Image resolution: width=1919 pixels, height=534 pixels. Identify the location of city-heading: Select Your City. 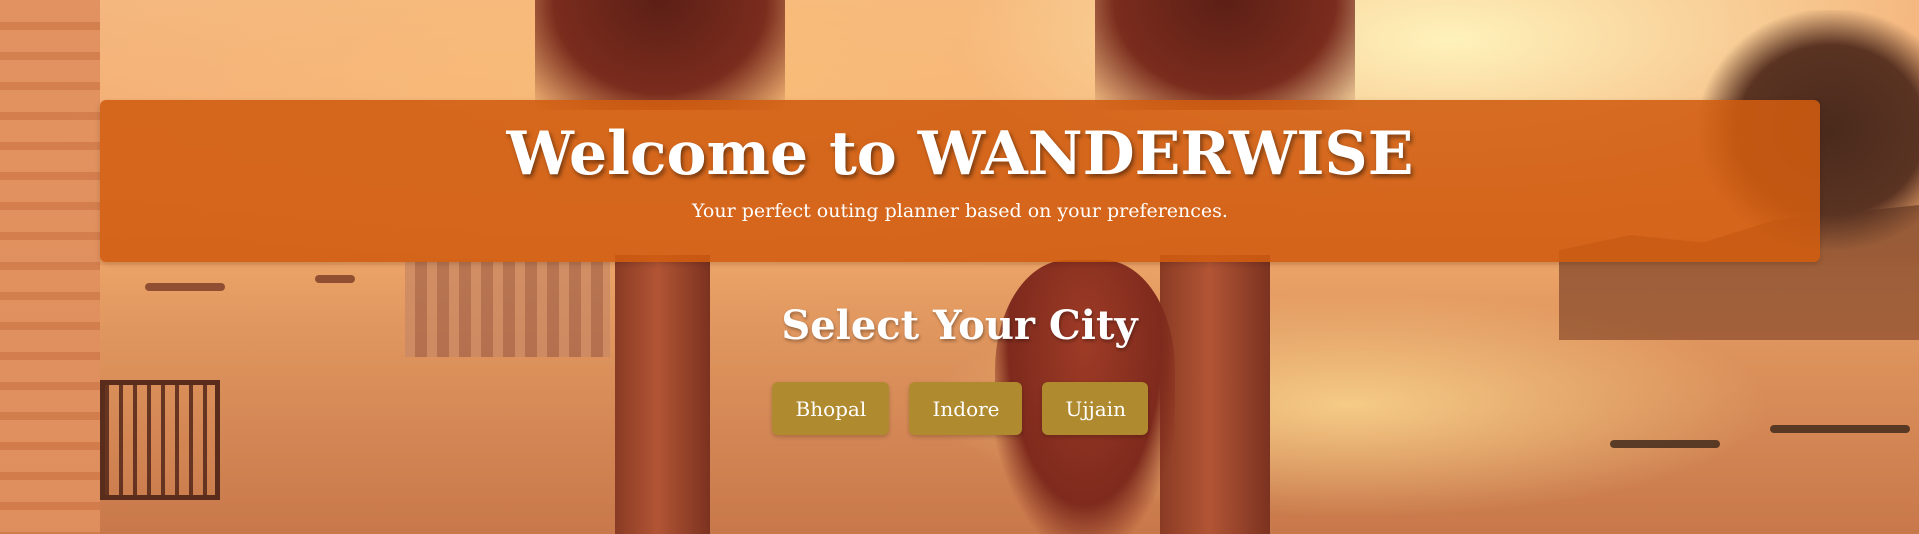
(959, 325).